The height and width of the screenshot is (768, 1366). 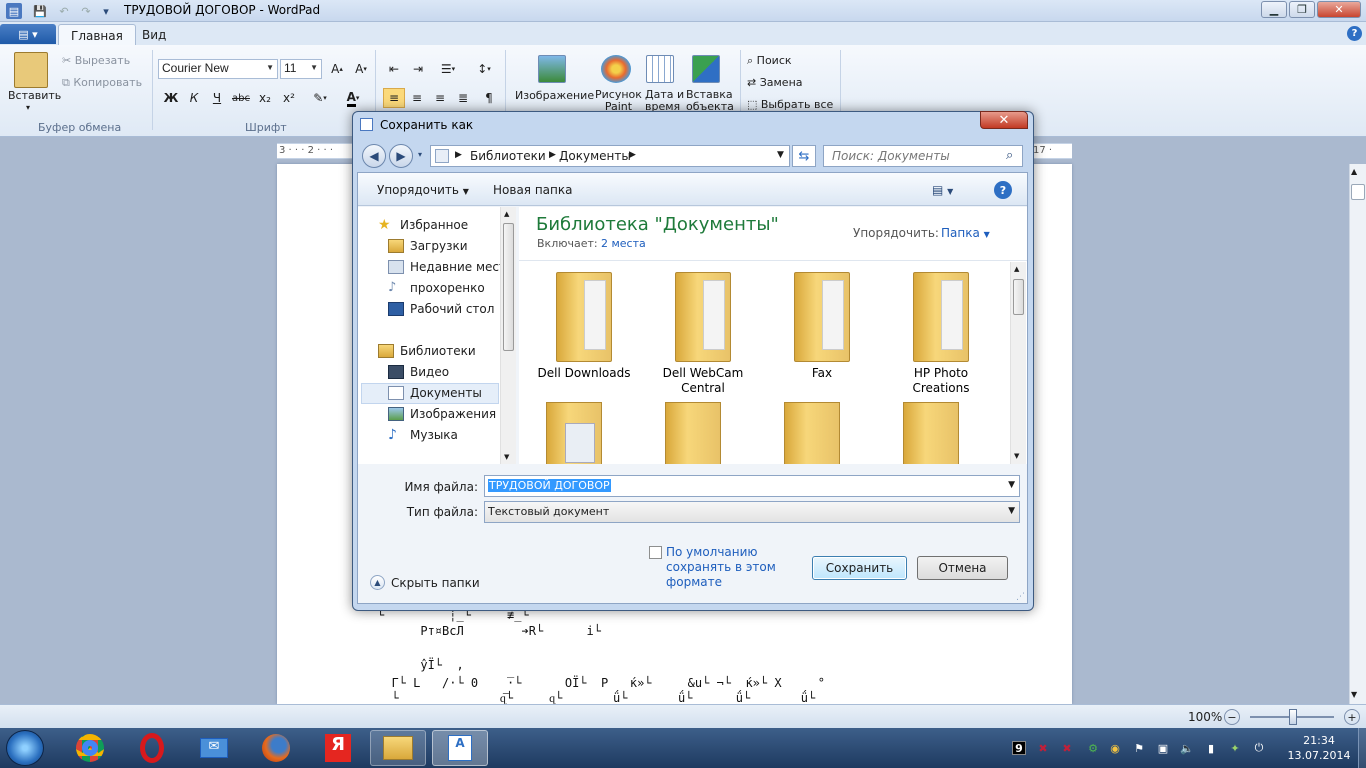 I want to click on scroll-up-icon: ▲, so click(x=1016, y=269).